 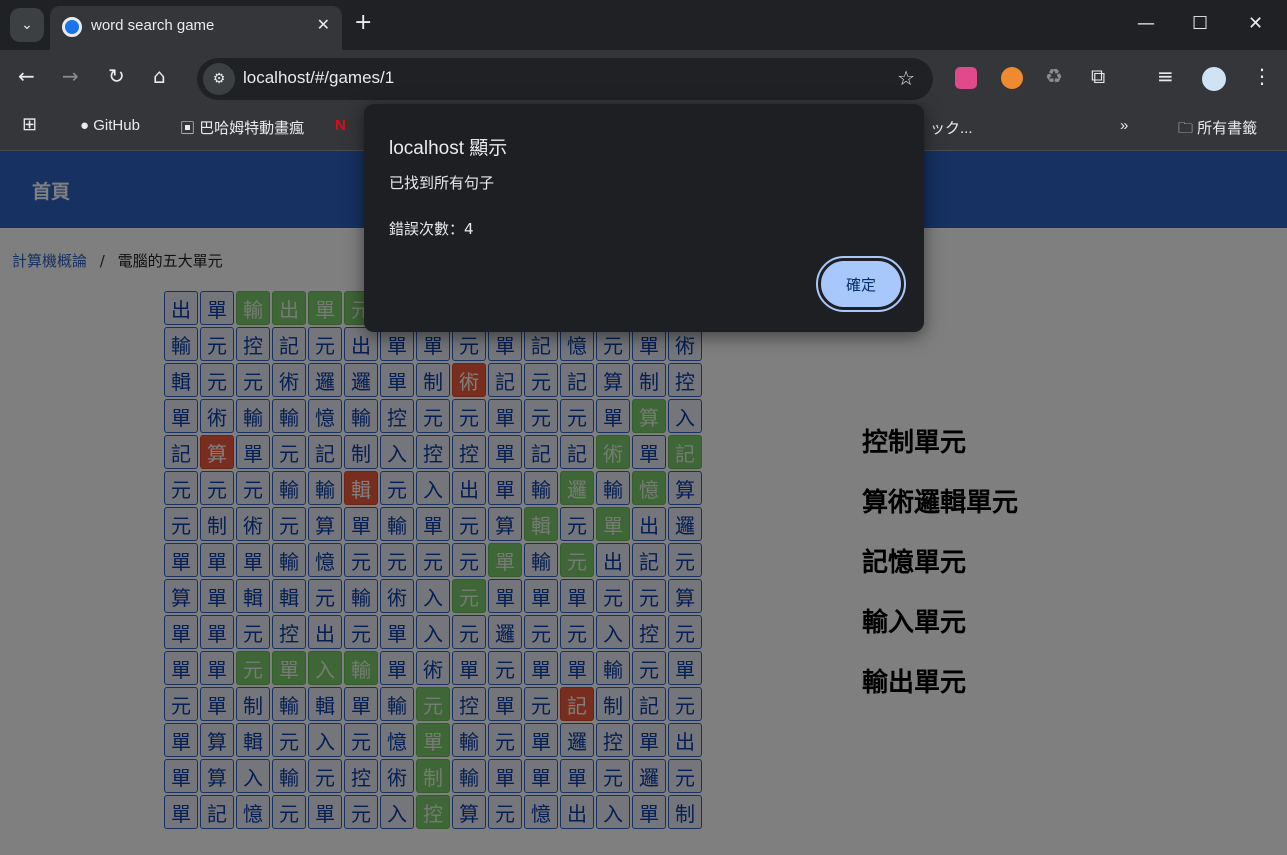 What do you see at coordinates (1214, 79) in the screenshot?
I see `profile-avatar` at bounding box center [1214, 79].